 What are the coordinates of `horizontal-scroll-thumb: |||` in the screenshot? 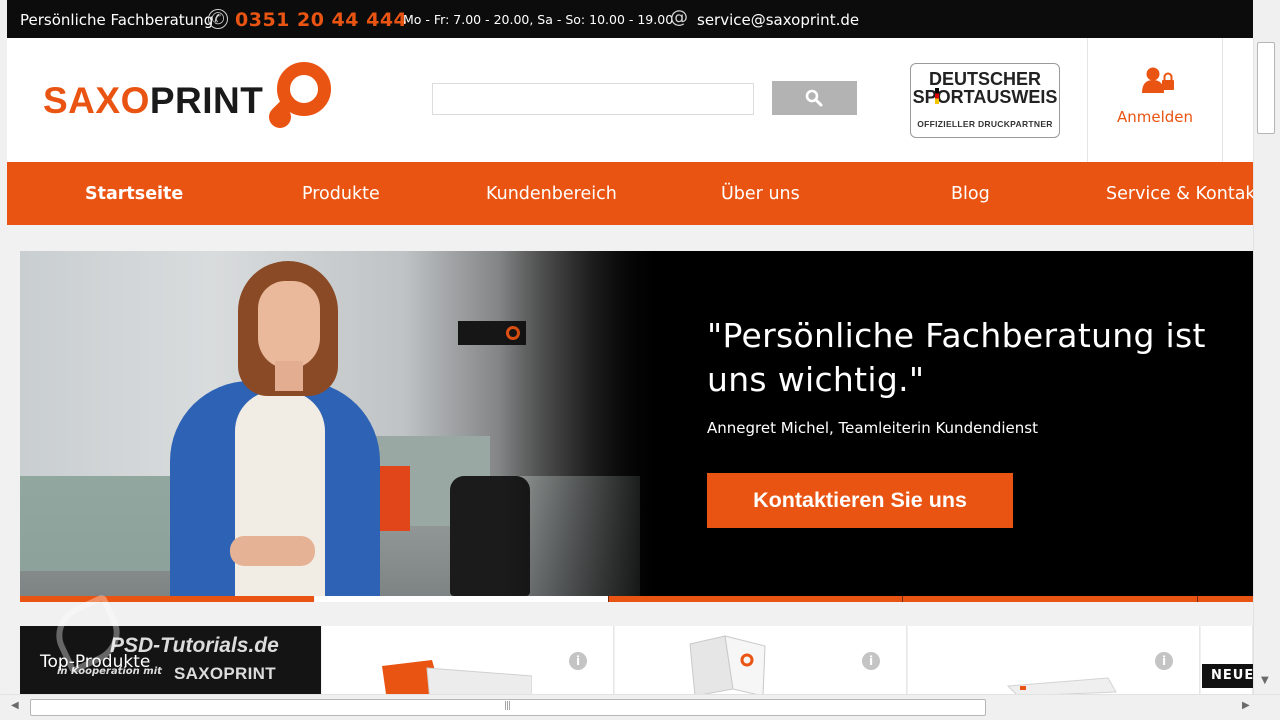 It's located at (508, 707).